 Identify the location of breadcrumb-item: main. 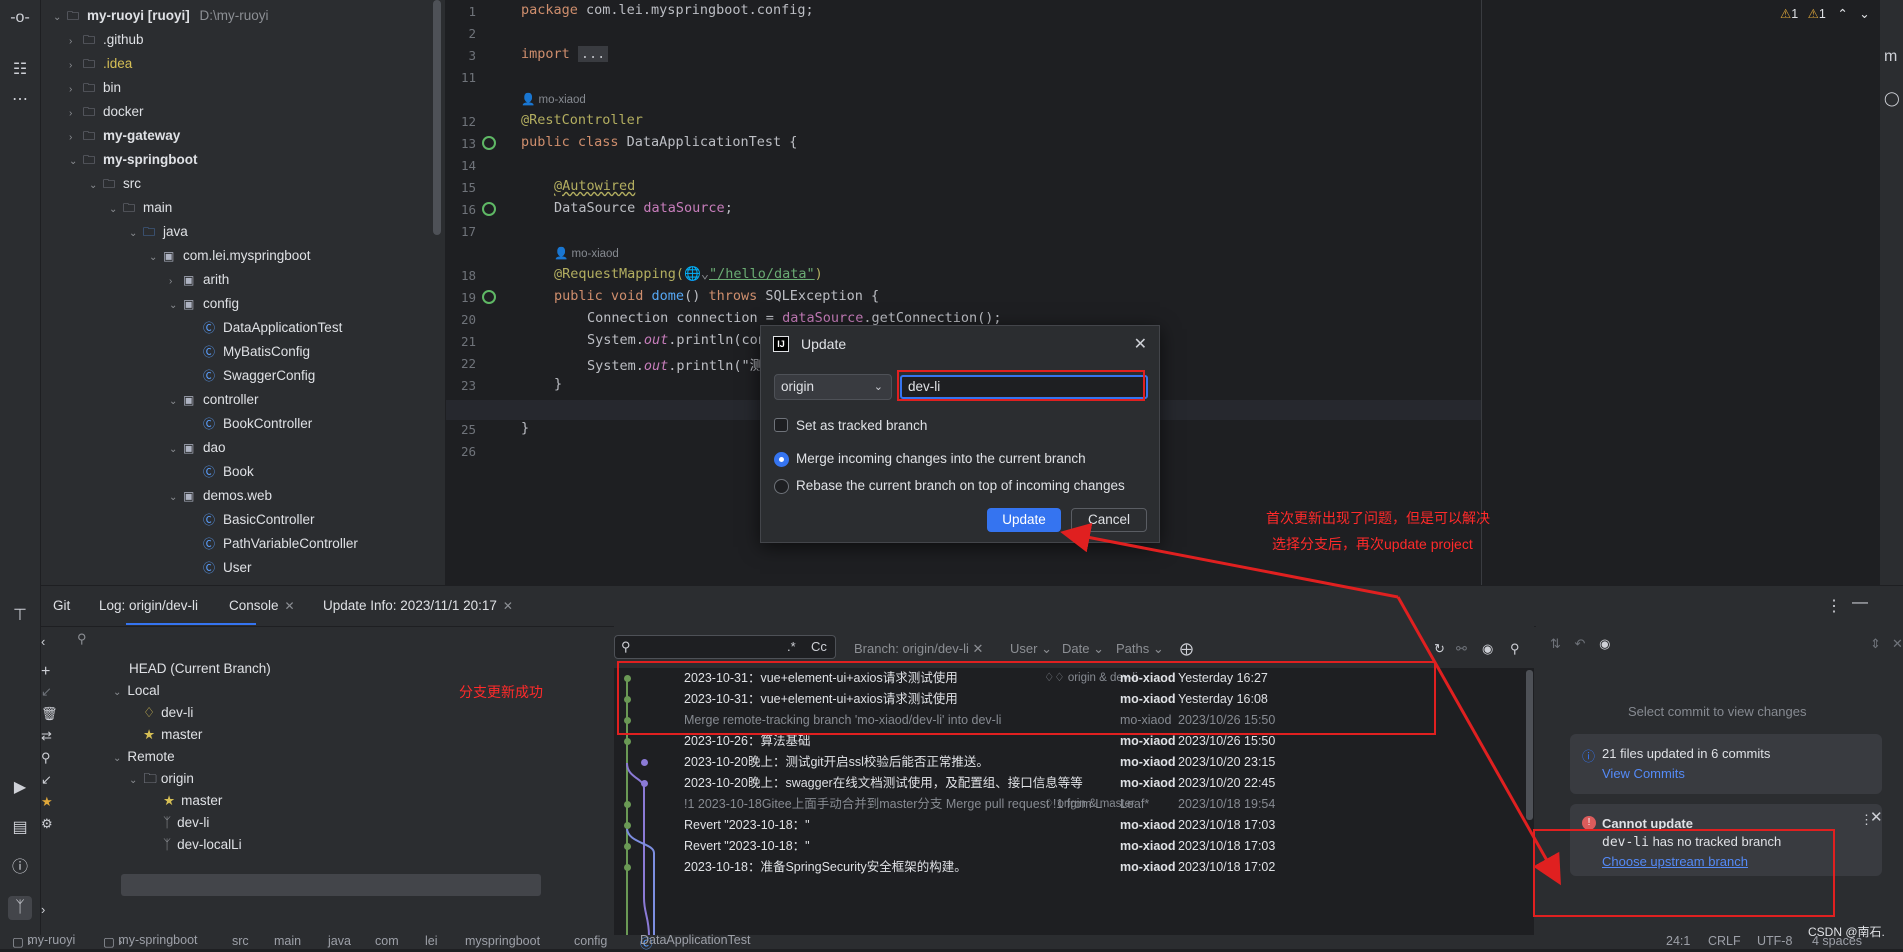
(287, 941).